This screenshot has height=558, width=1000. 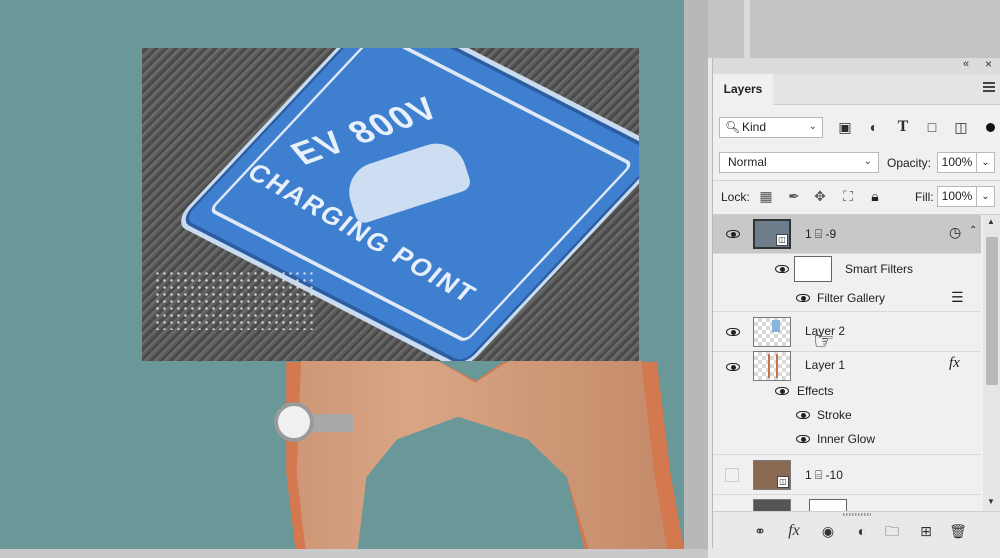 I want to click on divider, so click(x=856, y=180).